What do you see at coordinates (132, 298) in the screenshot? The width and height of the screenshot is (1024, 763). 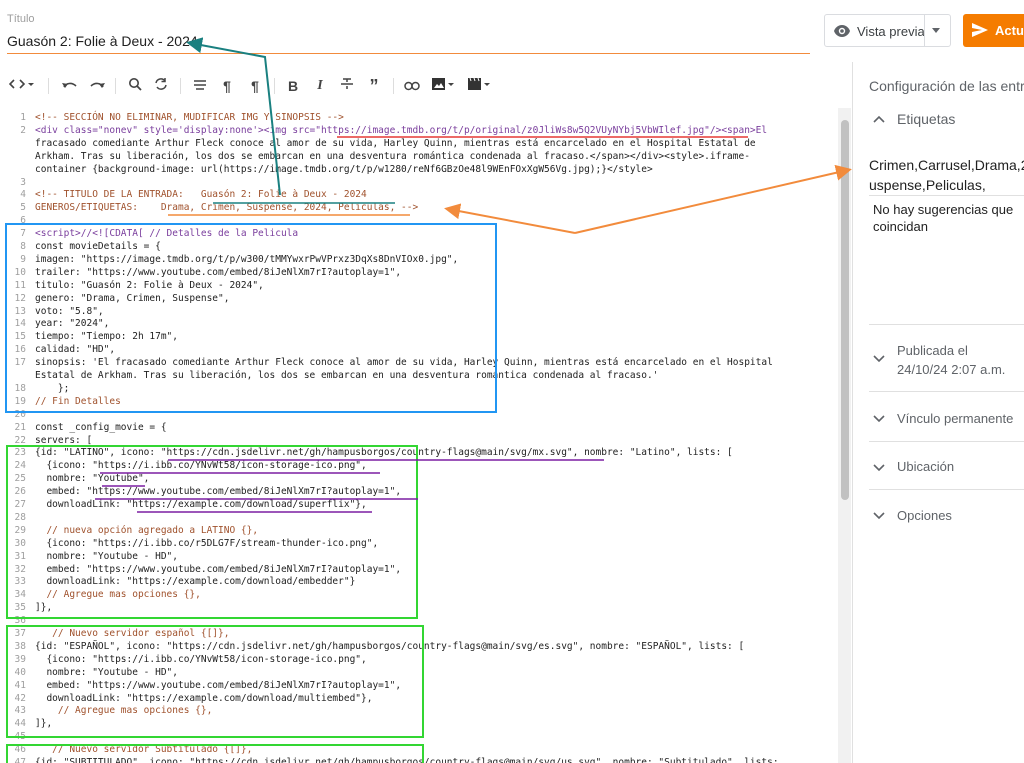 I see `code-line: genero: "Drama, Crimen, Suspense",` at bounding box center [132, 298].